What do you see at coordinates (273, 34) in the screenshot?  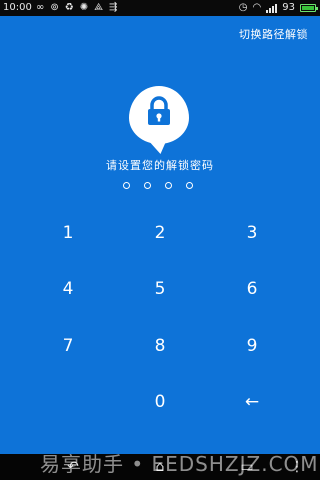 I see `switch-to-pattern-link: 切换路径解锁` at bounding box center [273, 34].